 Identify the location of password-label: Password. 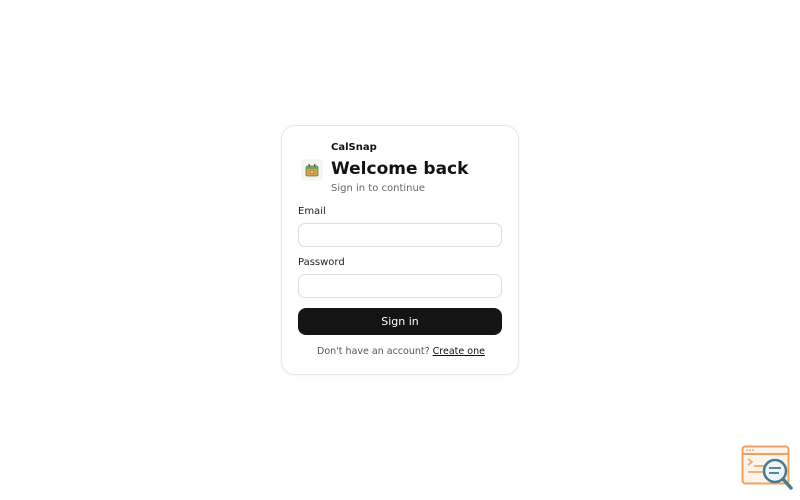
(321, 262).